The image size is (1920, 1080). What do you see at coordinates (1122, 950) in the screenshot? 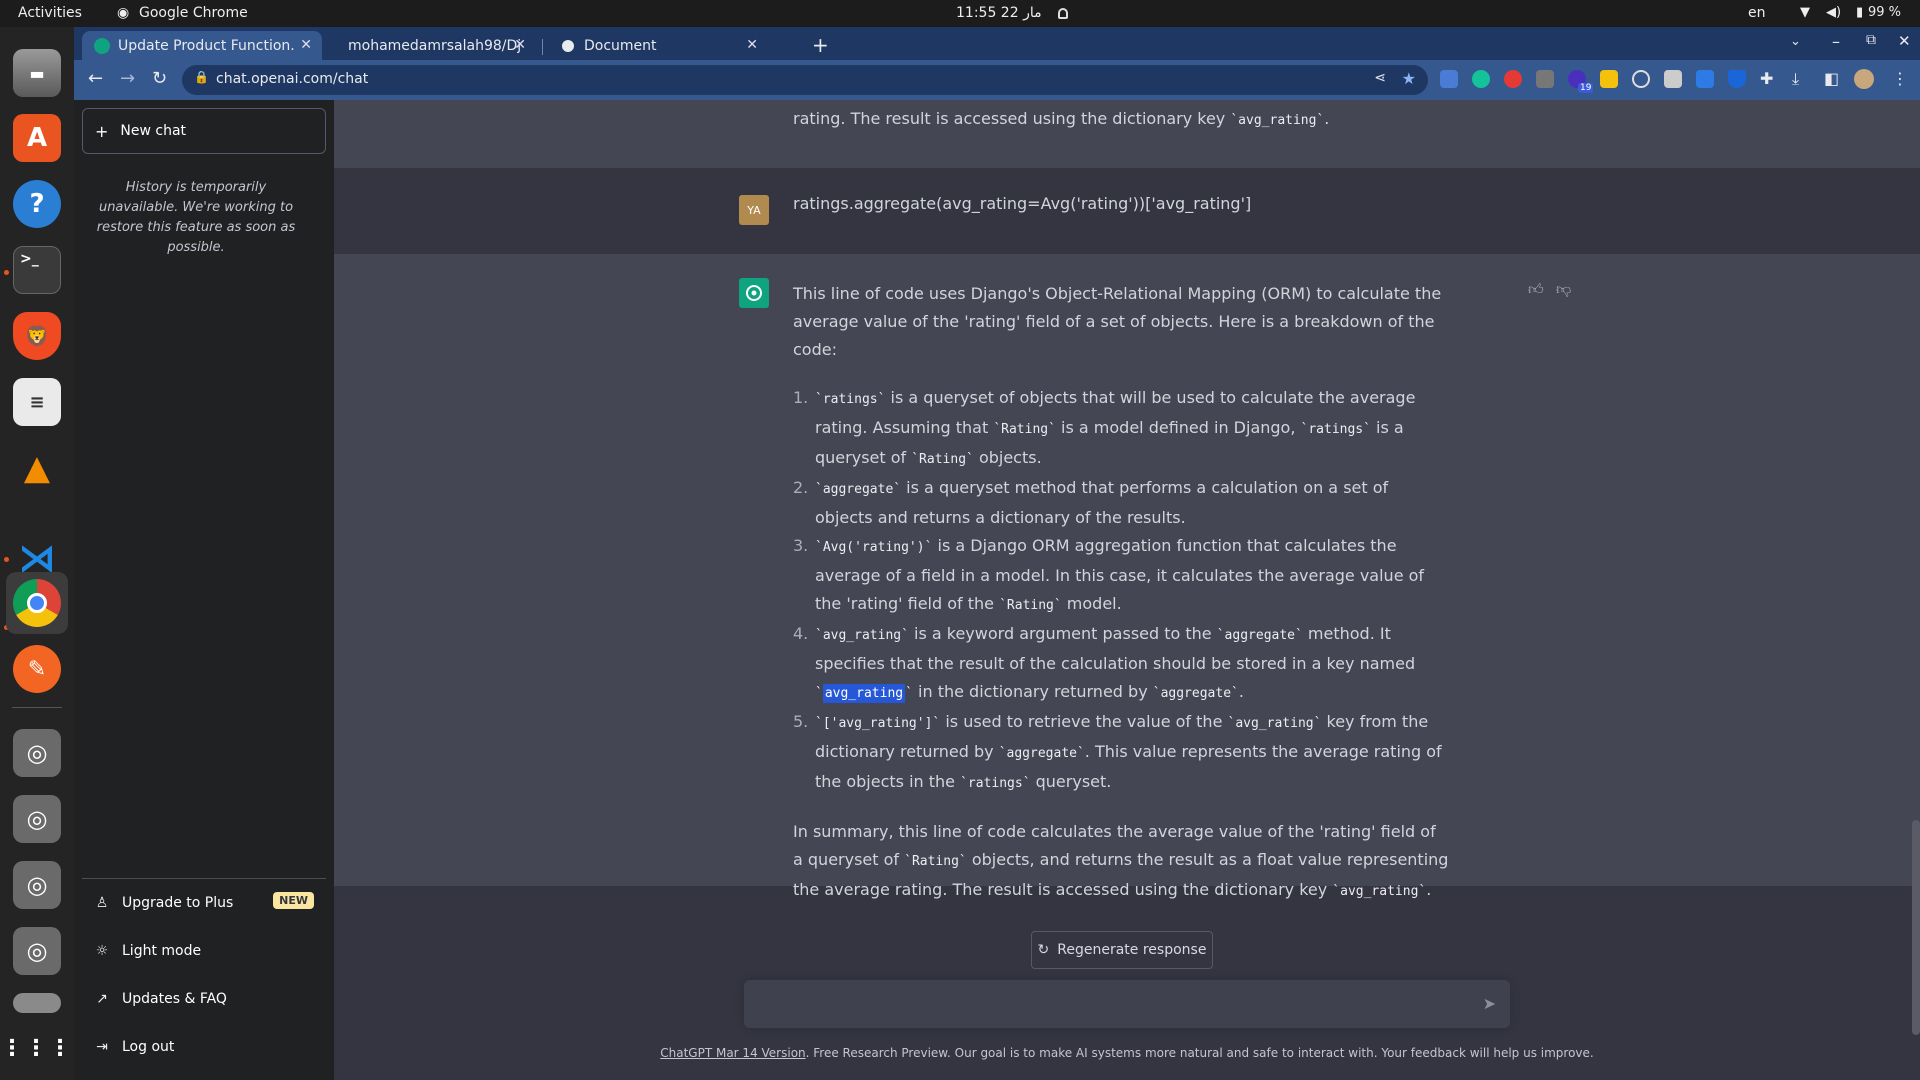
I see `regenerate-response-button: ↻ Regenerate response` at bounding box center [1122, 950].